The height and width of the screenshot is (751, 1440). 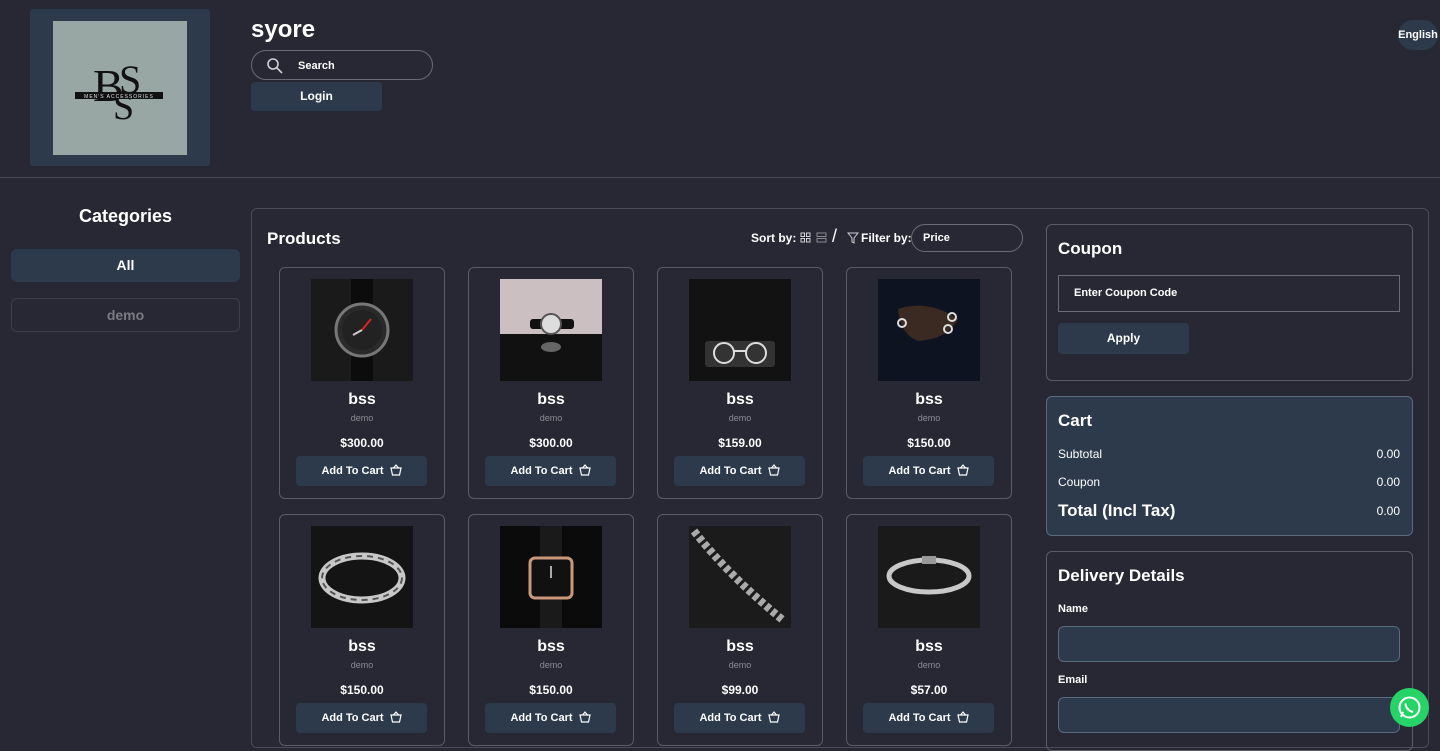 What do you see at coordinates (283, 29) in the screenshot?
I see `store-title: syore` at bounding box center [283, 29].